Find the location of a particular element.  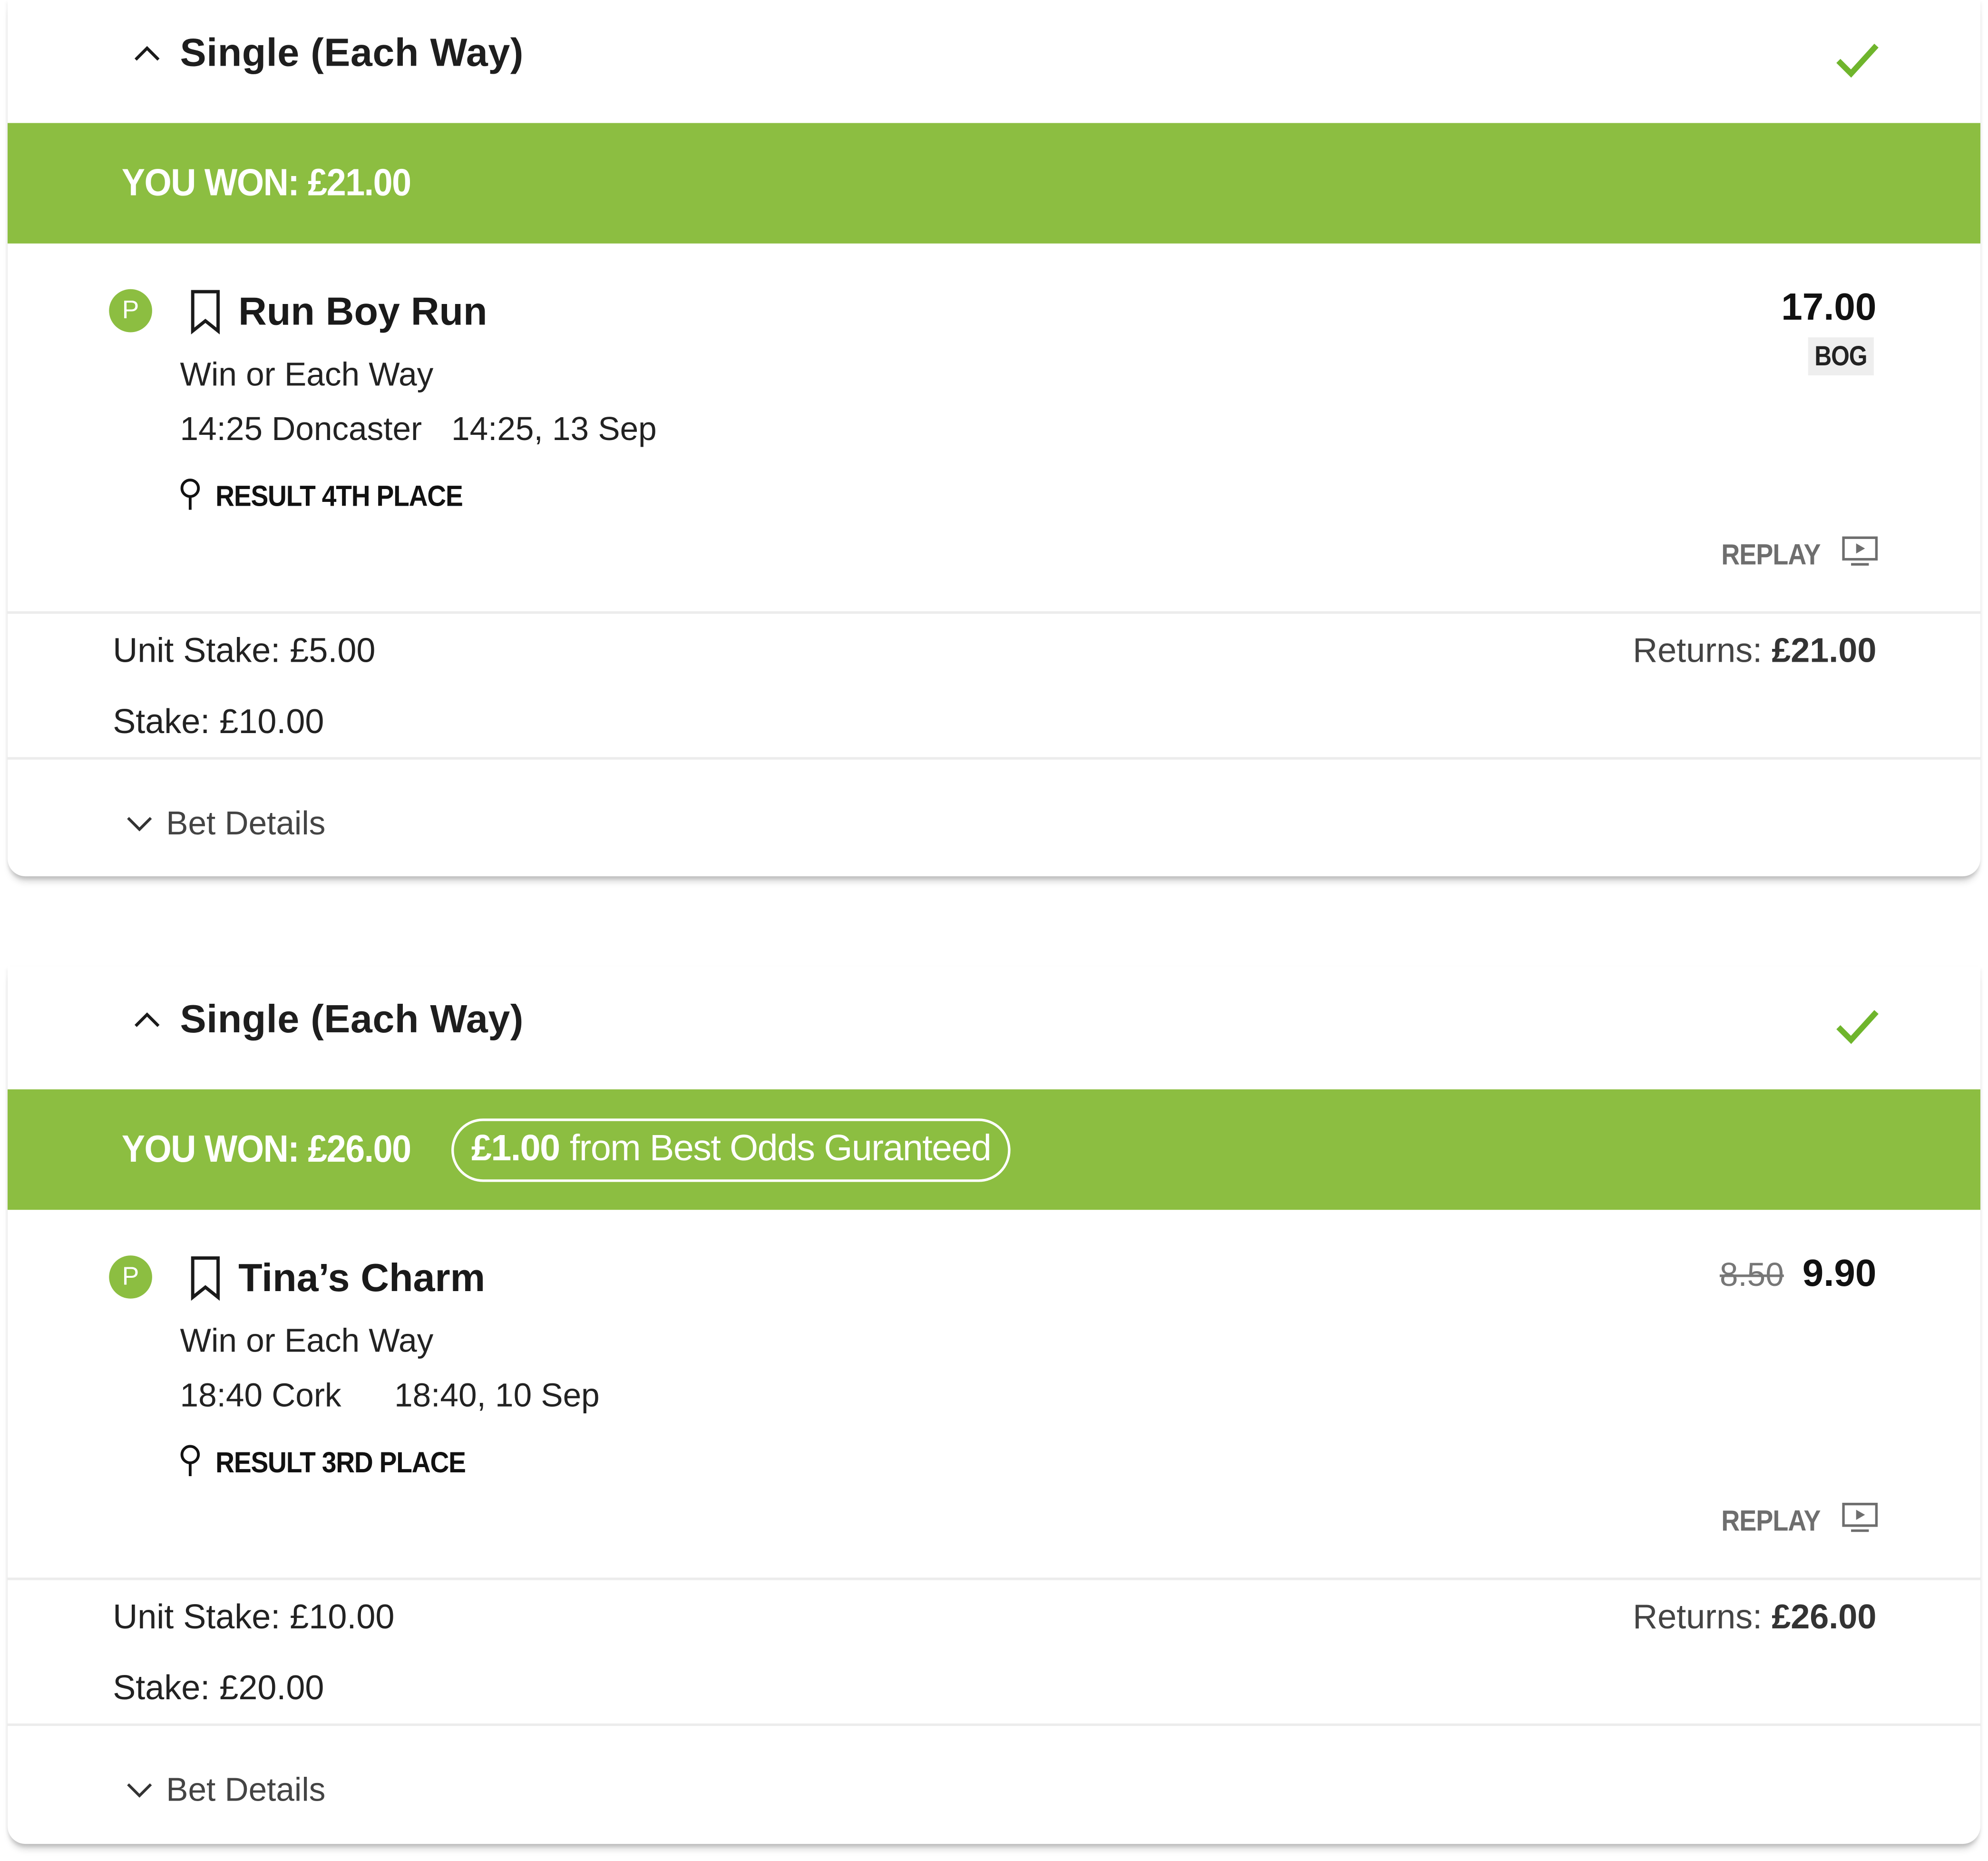

event-name: 14:25 Doncaster is located at coordinates (301, 429).